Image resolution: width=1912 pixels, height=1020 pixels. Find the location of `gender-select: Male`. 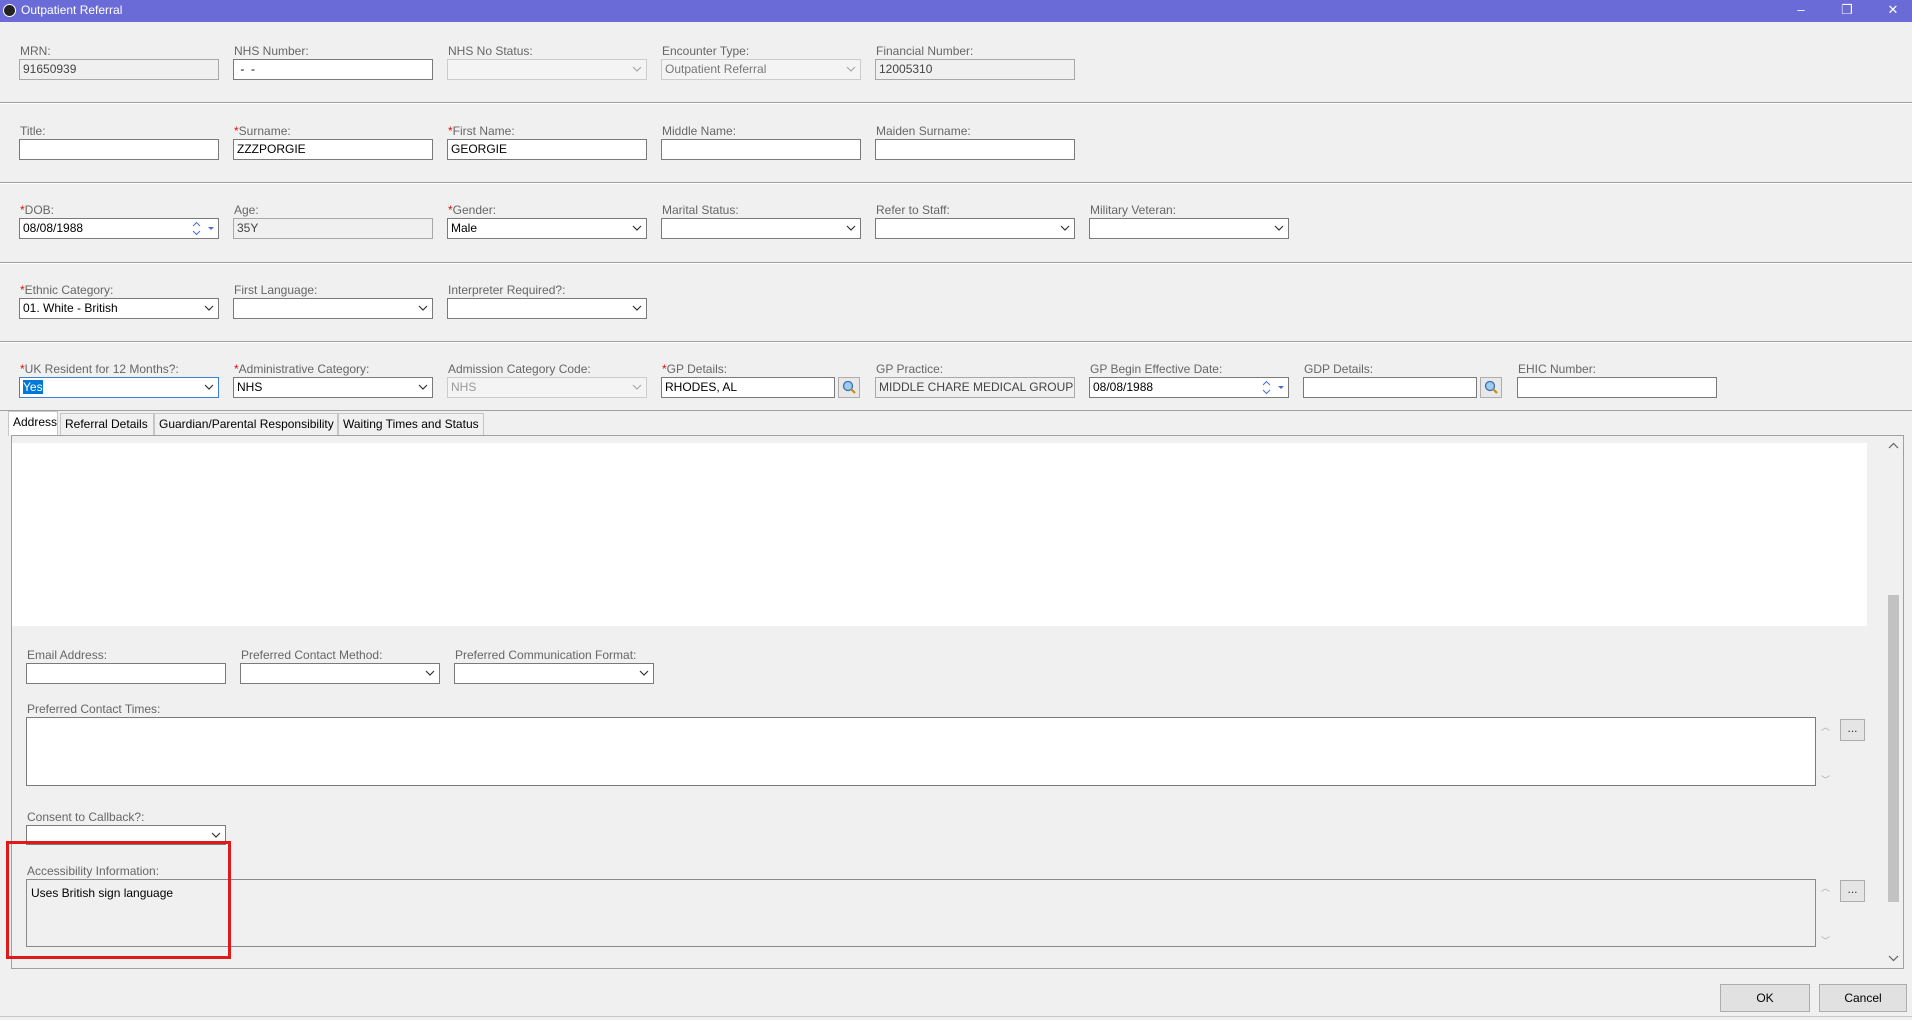

gender-select: Male is located at coordinates (547, 228).